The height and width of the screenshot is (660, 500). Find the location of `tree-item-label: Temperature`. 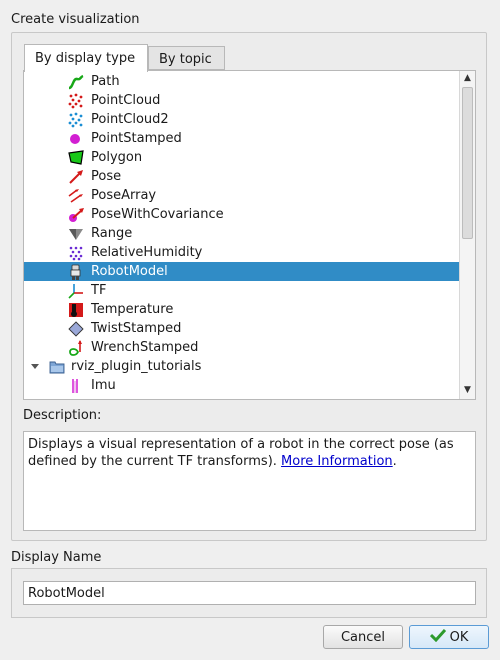

tree-item-label: Temperature is located at coordinates (132, 309).